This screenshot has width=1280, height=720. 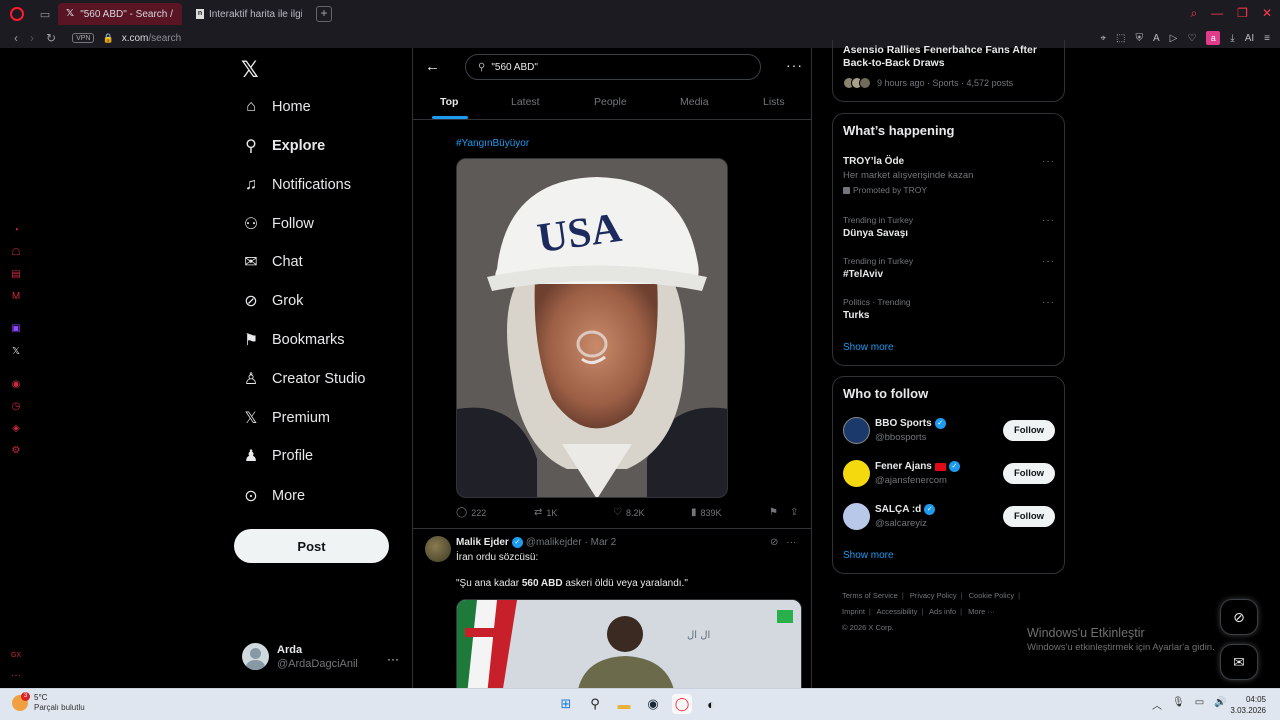 I want to click on search-tabs-icon: ⌕, so click(x=1193, y=13).